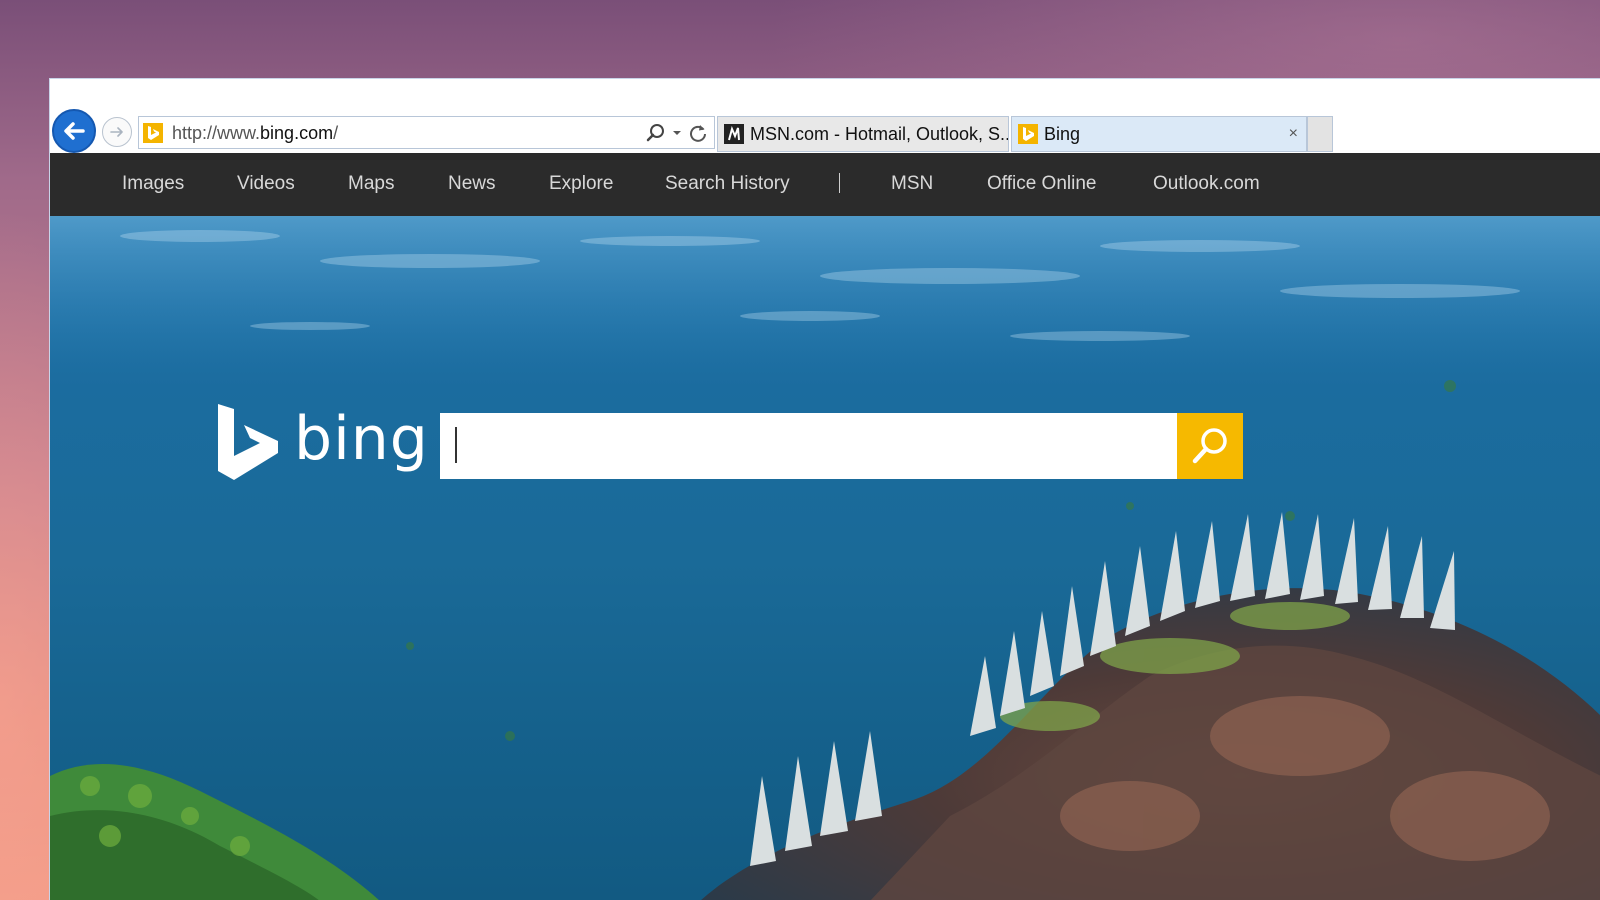  I want to click on forward-arrow-icon, so click(116, 132).